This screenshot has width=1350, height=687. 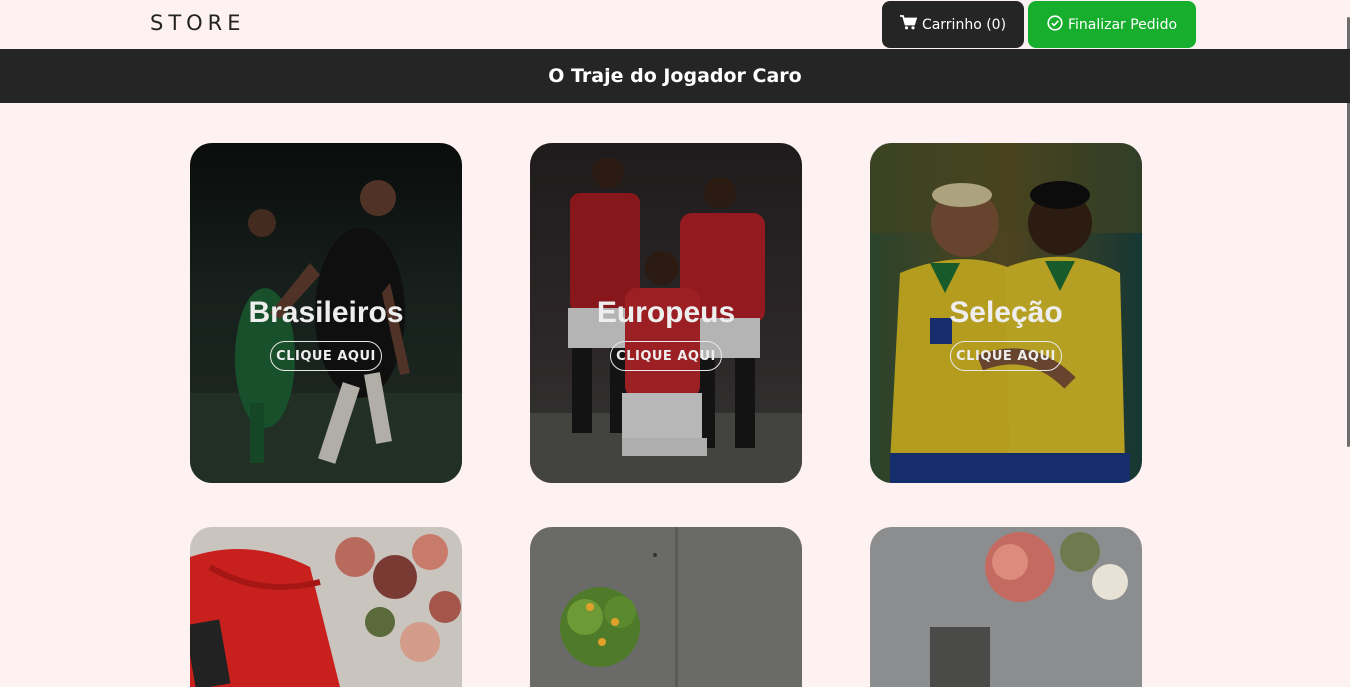 I want to click on checkout-button: Finalizar Pedido, so click(x=1112, y=24).